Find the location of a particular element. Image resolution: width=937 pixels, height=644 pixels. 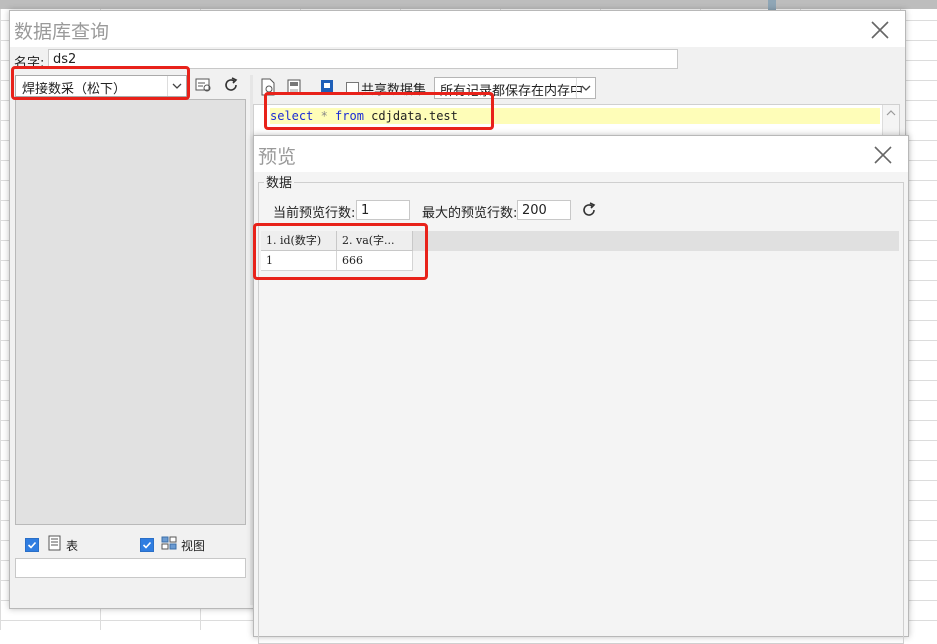

sql-table-name: cdjdata.test is located at coordinates (410, 116).